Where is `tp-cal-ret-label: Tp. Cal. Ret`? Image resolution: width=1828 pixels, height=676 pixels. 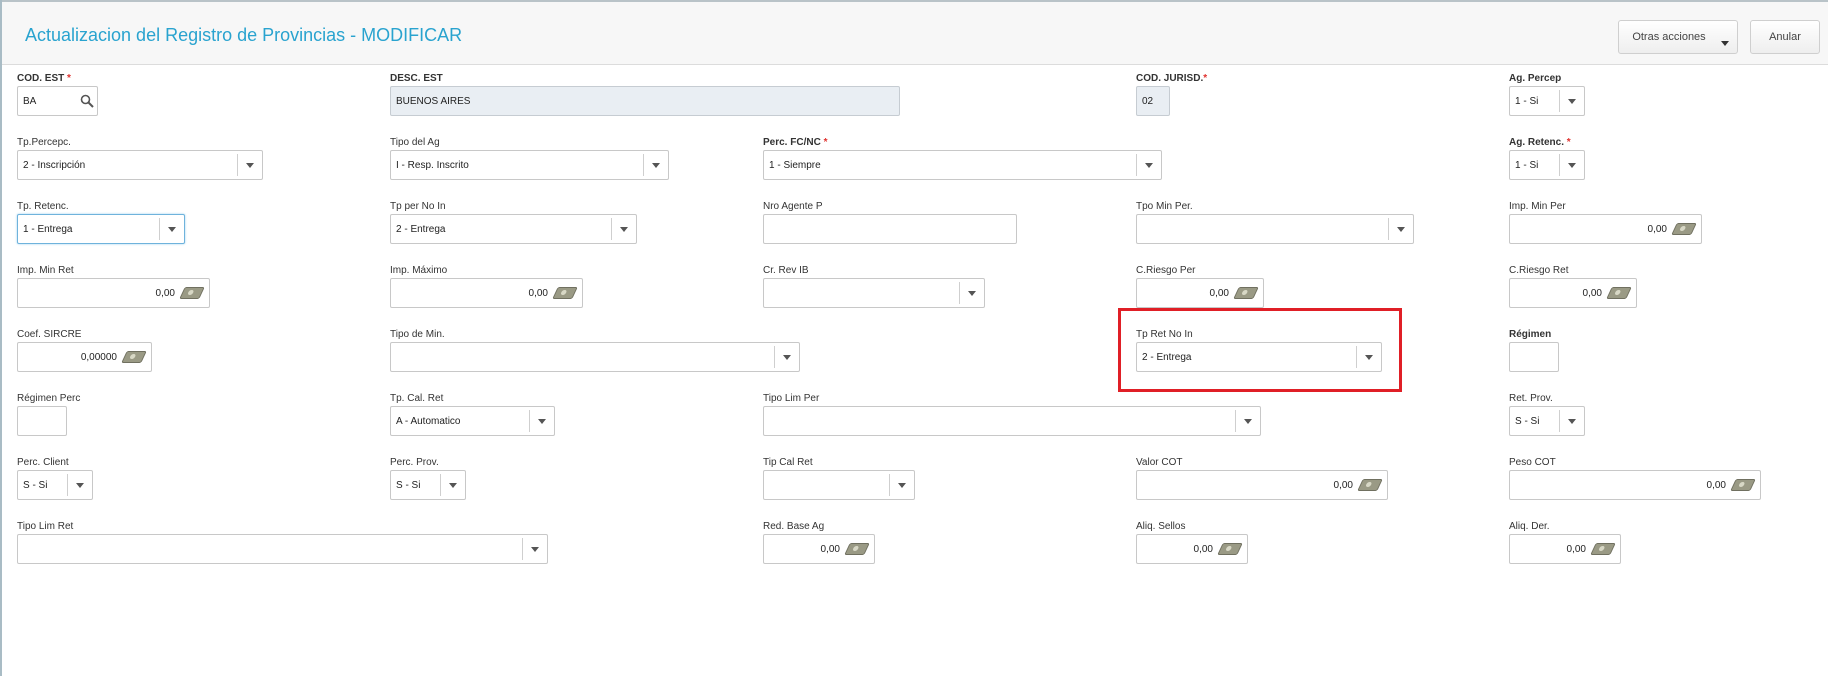
tp-cal-ret-label: Tp. Cal. Ret is located at coordinates (417, 398).